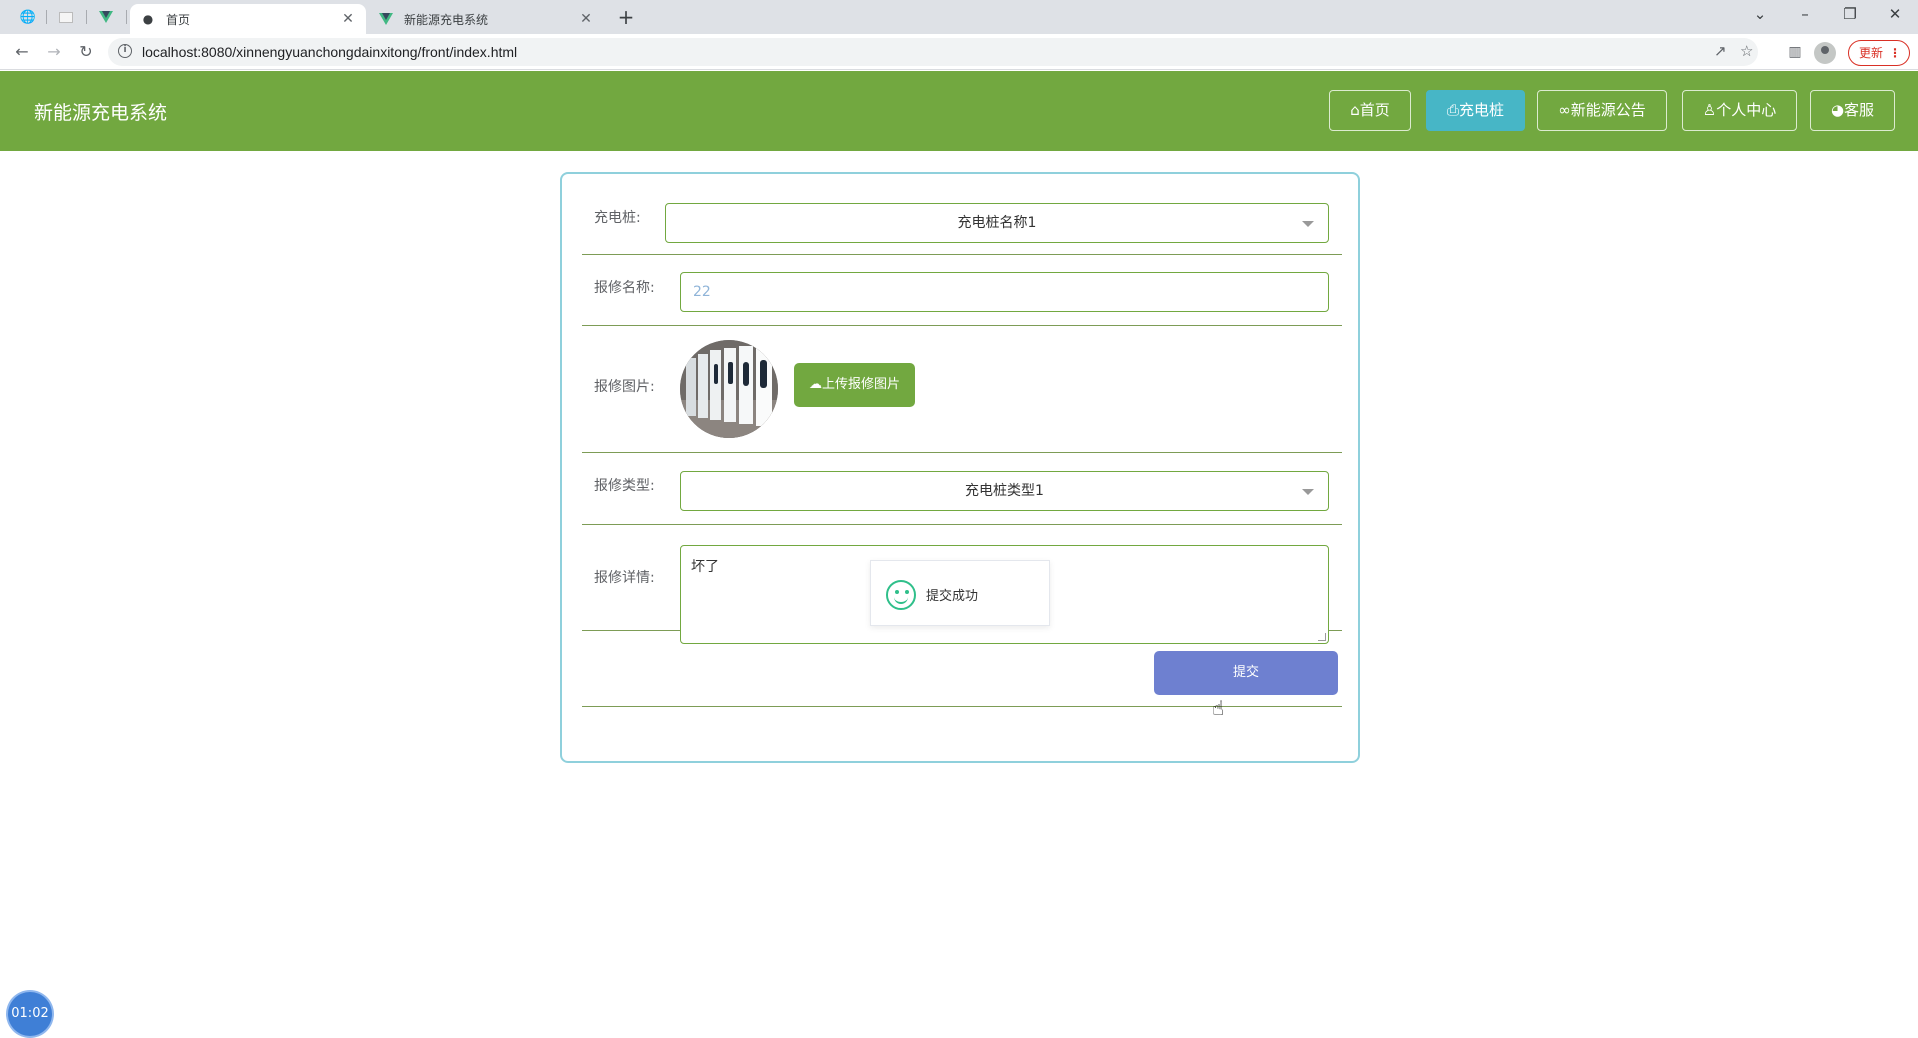 This screenshot has width=1918, height=1038. Describe the element at coordinates (952, 596) in the screenshot. I see `toast-message: 提交成功` at that location.